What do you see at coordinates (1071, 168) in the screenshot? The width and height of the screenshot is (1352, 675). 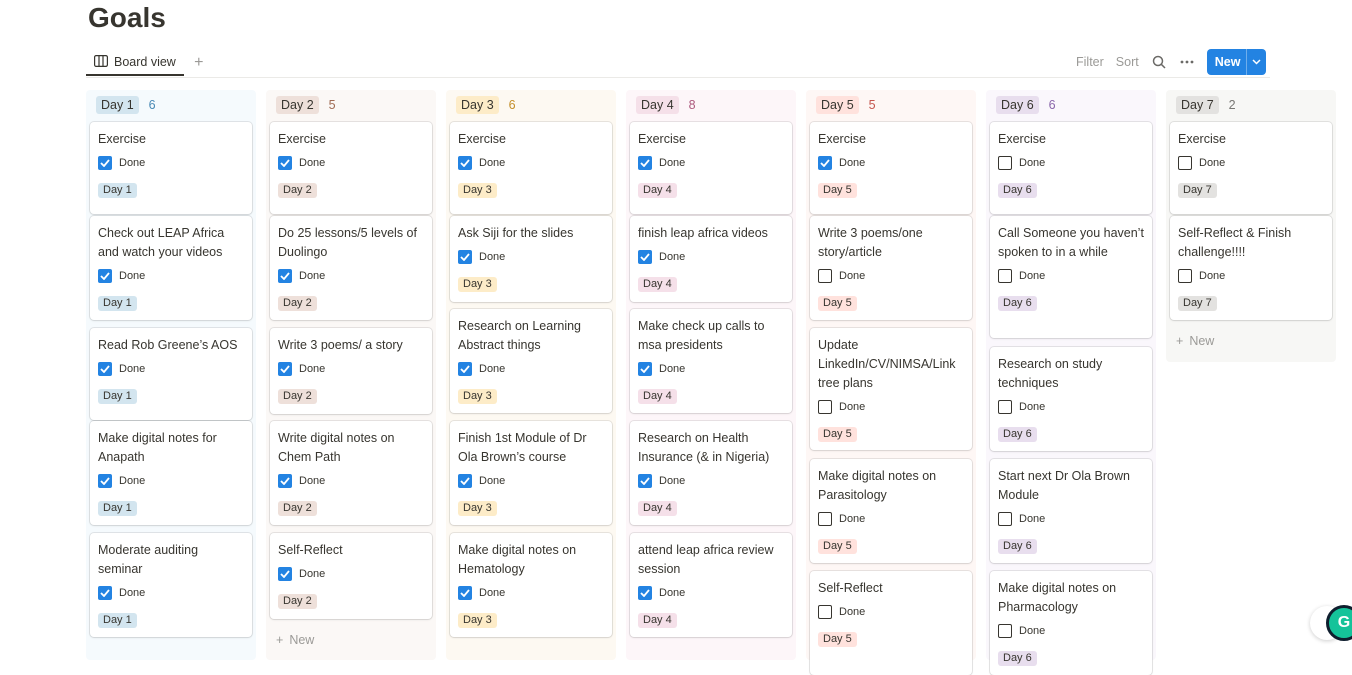 I see `board-card: Exercise Done Day 6` at bounding box center [1071, 168].